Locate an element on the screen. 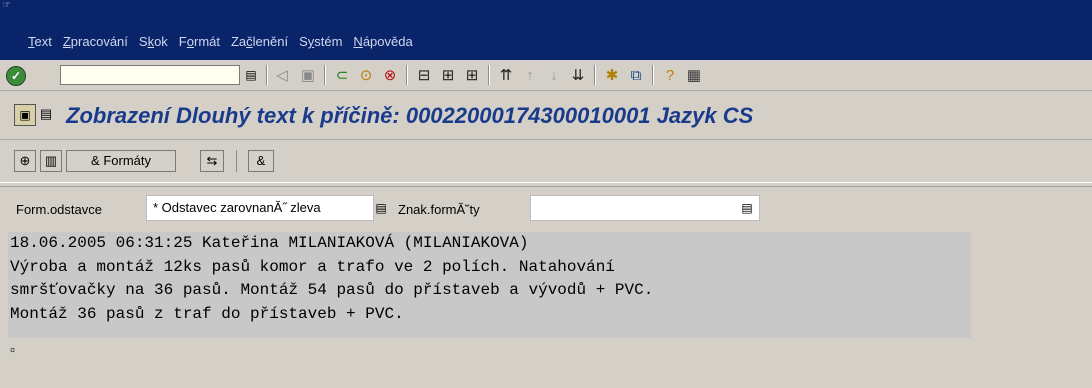  exit-icon: ⊙ is located at coordinates (366, 76).